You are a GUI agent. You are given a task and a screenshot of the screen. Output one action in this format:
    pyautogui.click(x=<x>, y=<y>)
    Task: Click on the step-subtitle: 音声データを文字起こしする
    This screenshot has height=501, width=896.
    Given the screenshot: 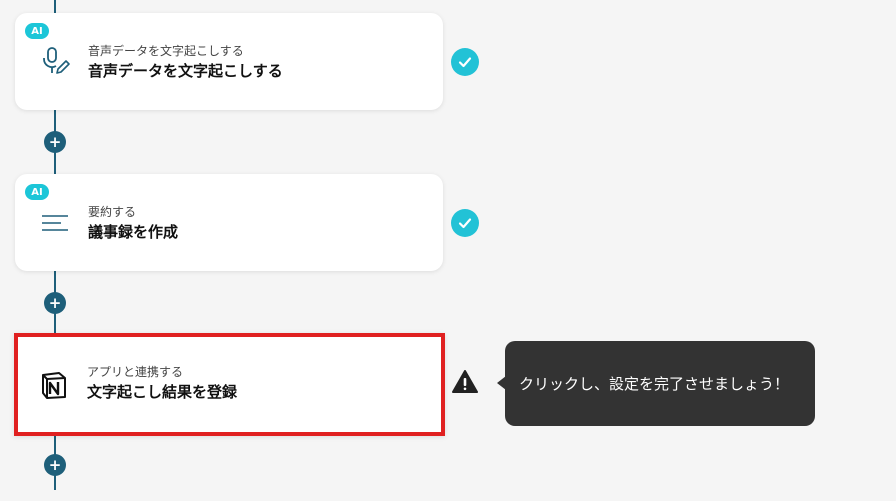 What is the action you would take?
    pyautogui.click(x=166, y=51)
    